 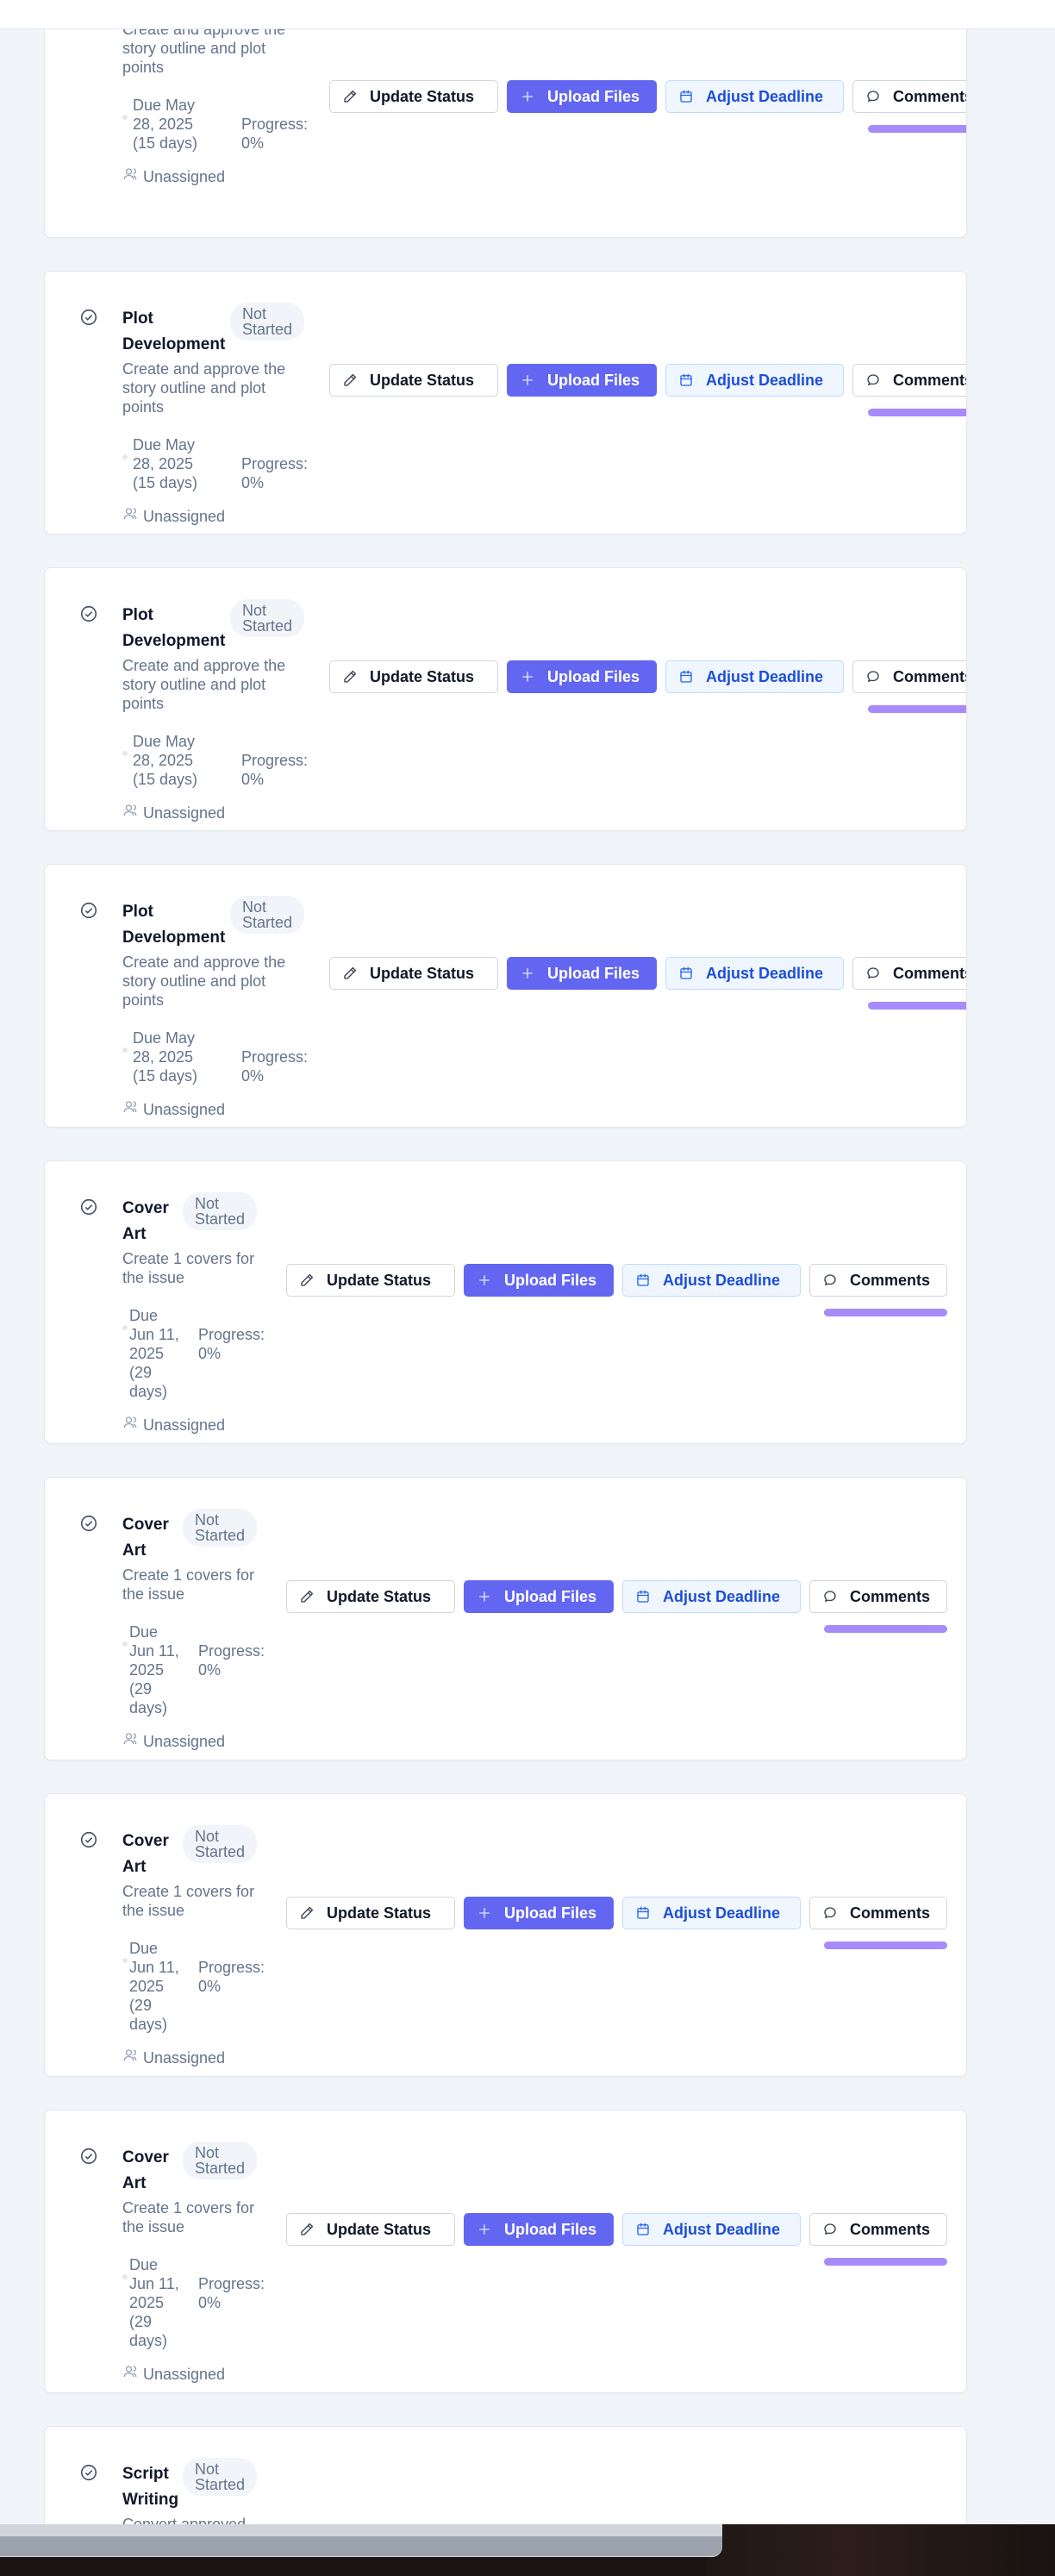 What do you see at coordinates (137, 615) in the screenshot?
I see `task-title-line: Plot` at bounding box center [137, 615].